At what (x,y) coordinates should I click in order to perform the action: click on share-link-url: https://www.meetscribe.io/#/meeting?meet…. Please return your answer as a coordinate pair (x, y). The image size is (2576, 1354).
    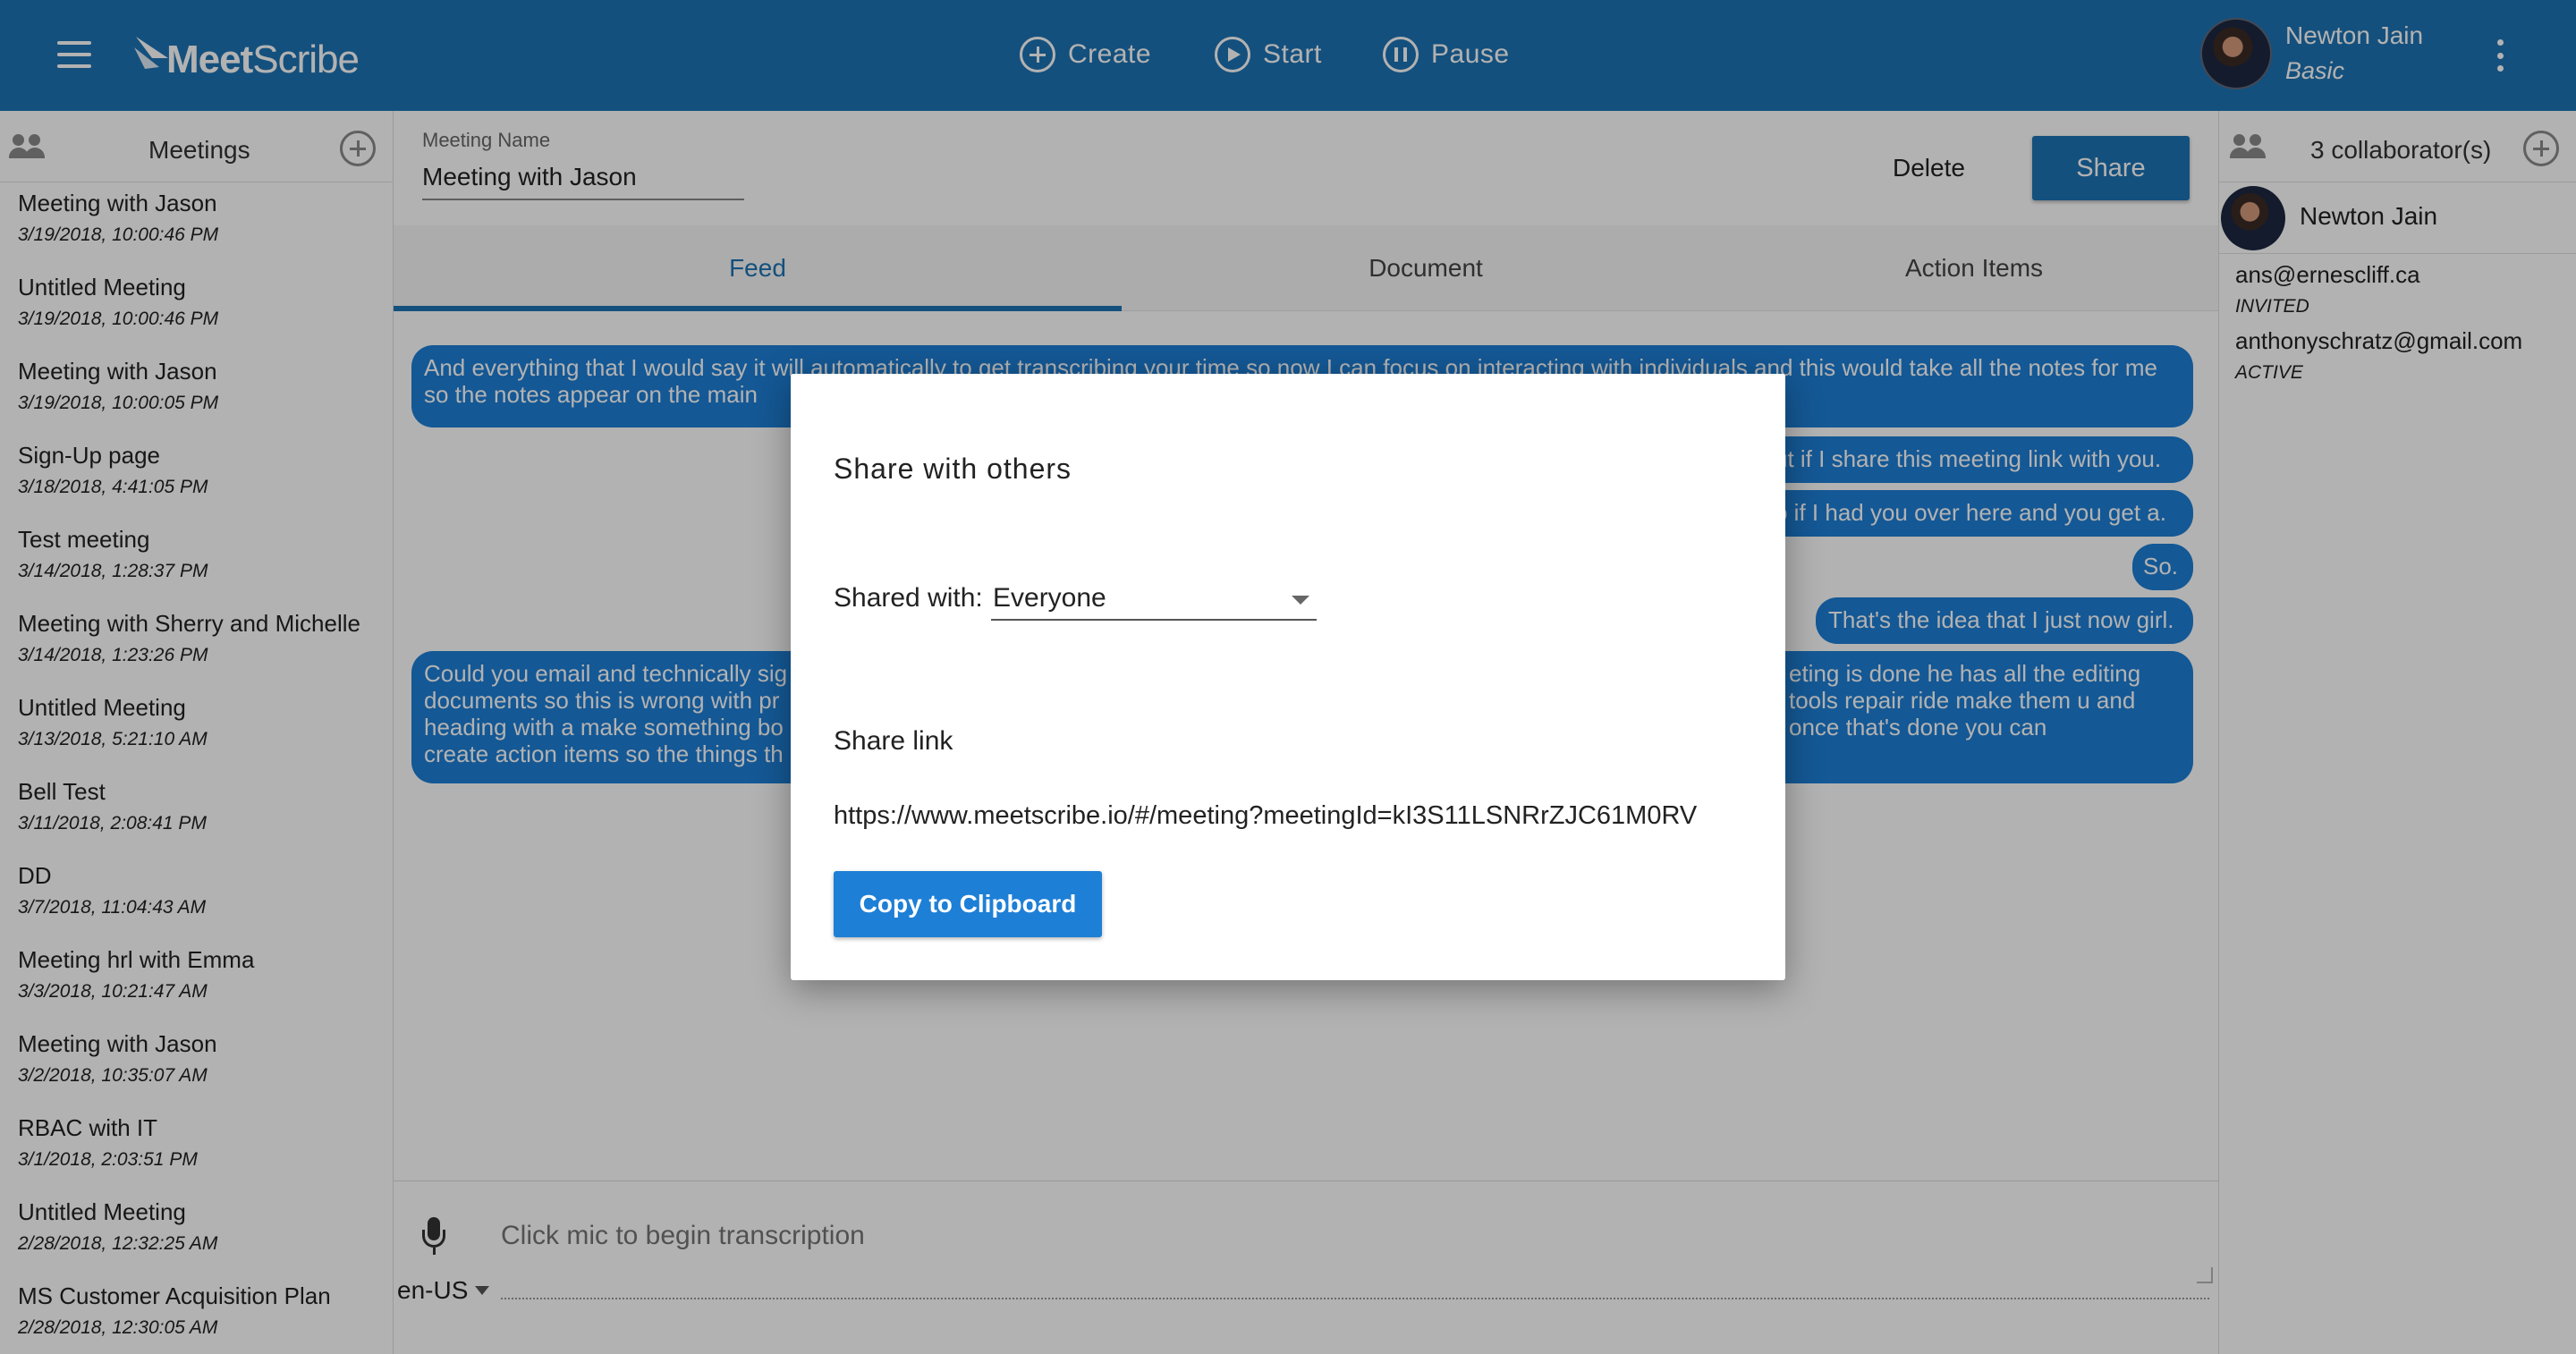
    Looking at the image, I should click on (1265, 816).